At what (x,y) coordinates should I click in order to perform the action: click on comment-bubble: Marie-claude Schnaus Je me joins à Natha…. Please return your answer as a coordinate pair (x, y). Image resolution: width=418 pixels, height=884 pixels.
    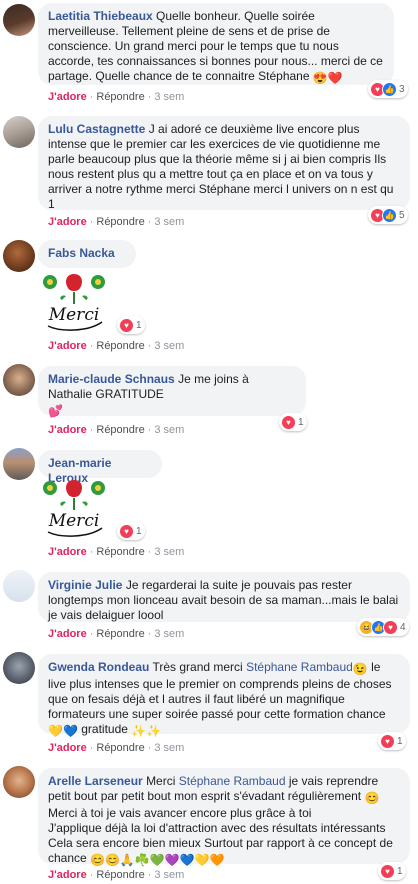
    Looking at the image, I should click on (172, 392).